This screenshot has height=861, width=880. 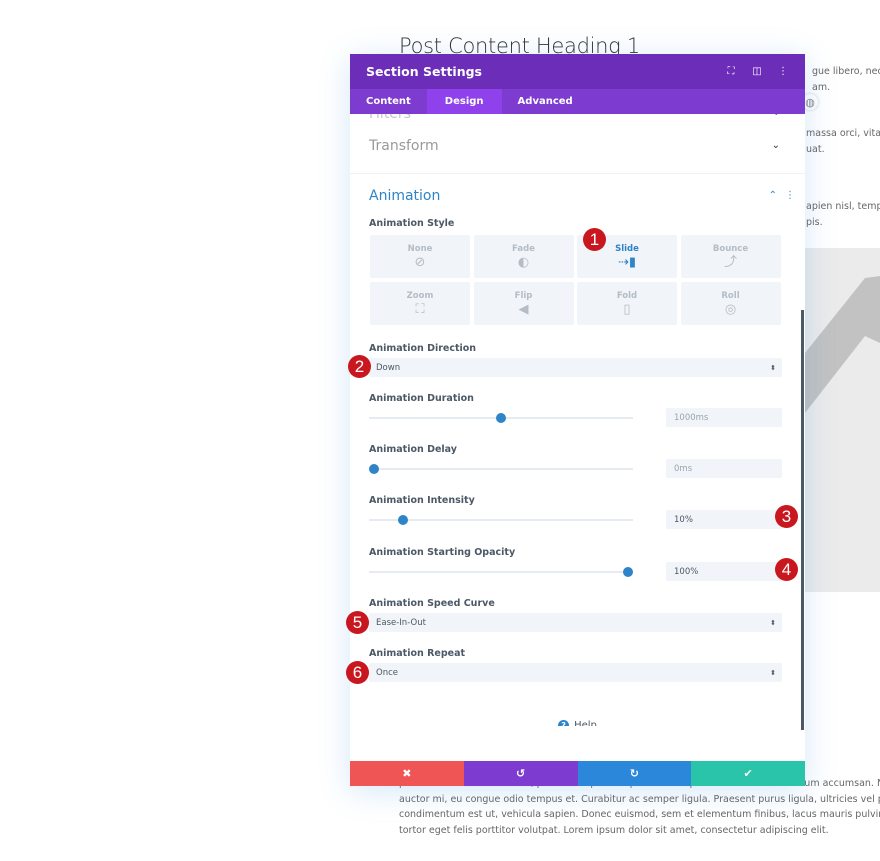 I want to click on style-option-label: Roll, so click(x=730, y=295).